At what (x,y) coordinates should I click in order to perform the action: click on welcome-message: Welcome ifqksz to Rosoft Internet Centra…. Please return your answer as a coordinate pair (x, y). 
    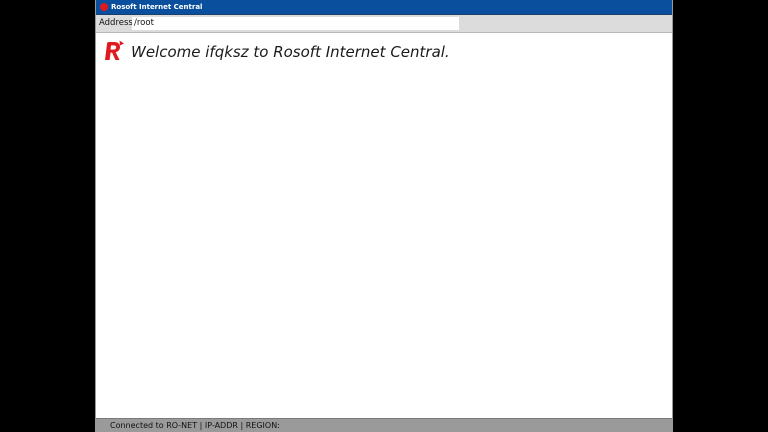
    Looking at the image, I should click on (290, 52).